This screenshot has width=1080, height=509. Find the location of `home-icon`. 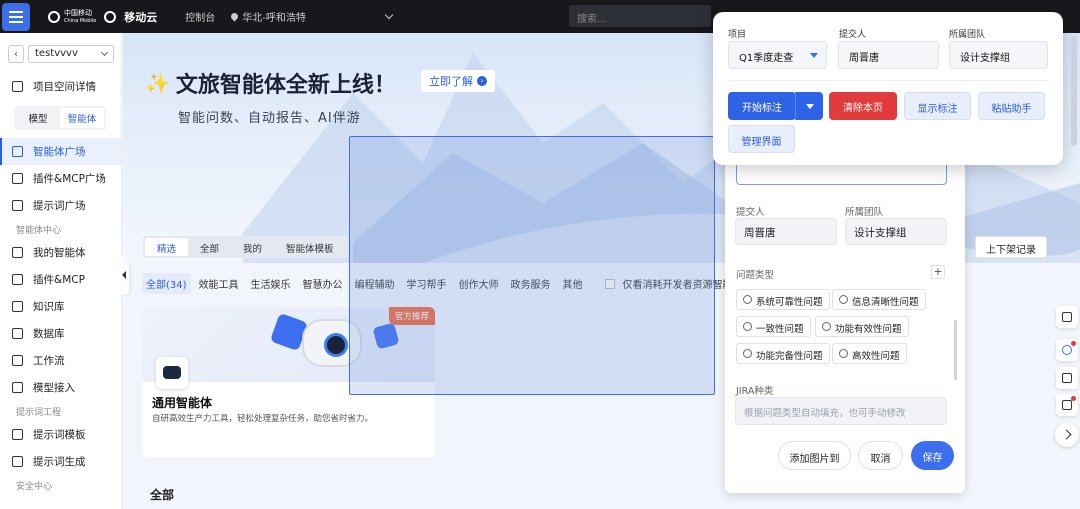

home-icon is located at coordinates (1067, 317).